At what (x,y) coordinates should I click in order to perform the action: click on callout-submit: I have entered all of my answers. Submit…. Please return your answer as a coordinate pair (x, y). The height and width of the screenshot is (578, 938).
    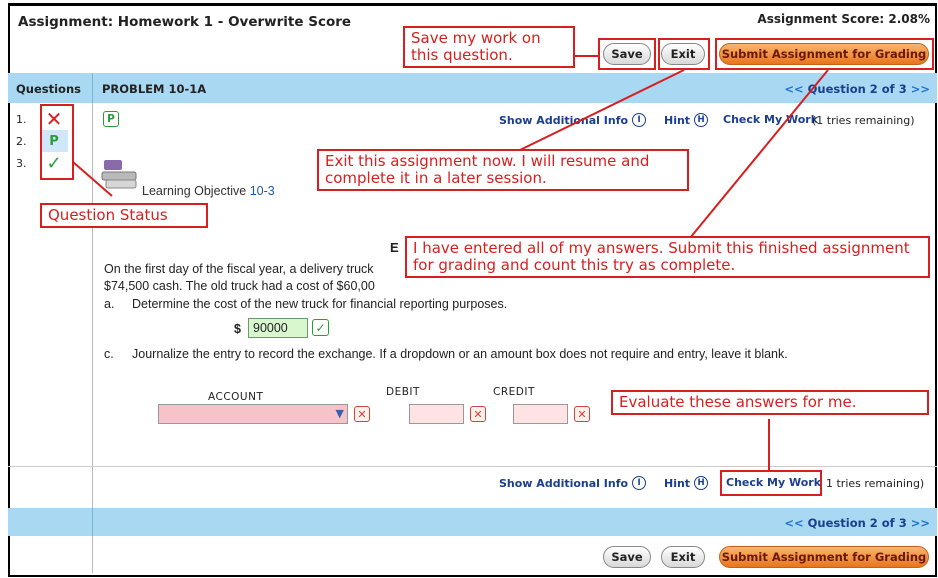
    Looking at the image, I should click on (667, 257).